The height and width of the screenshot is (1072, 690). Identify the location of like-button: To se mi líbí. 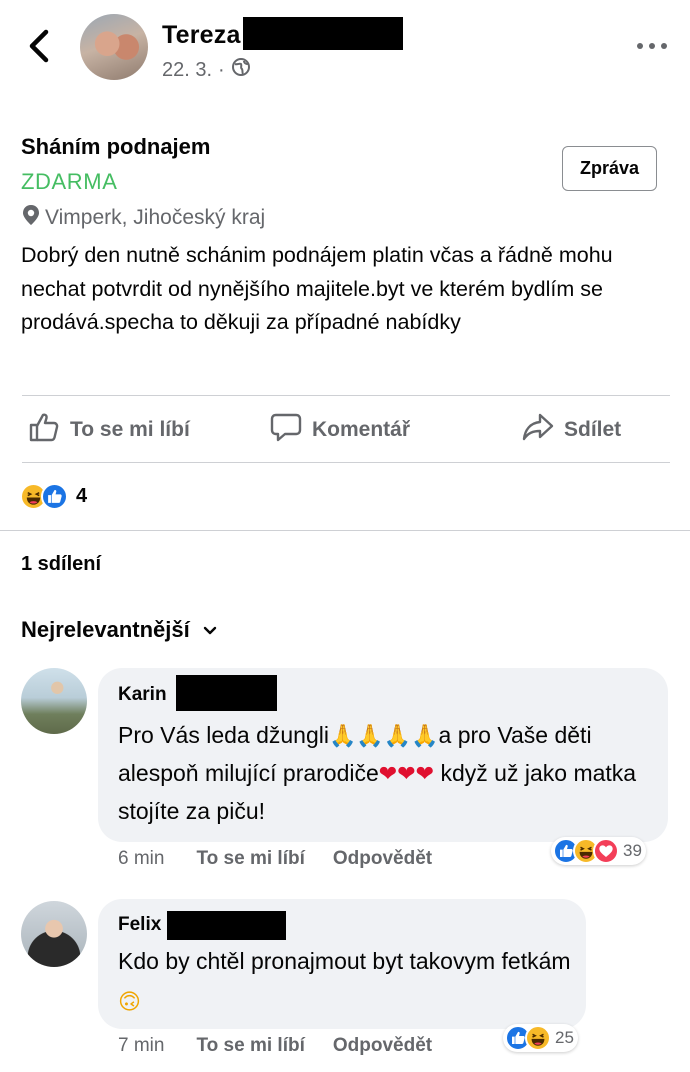
(109, 430).